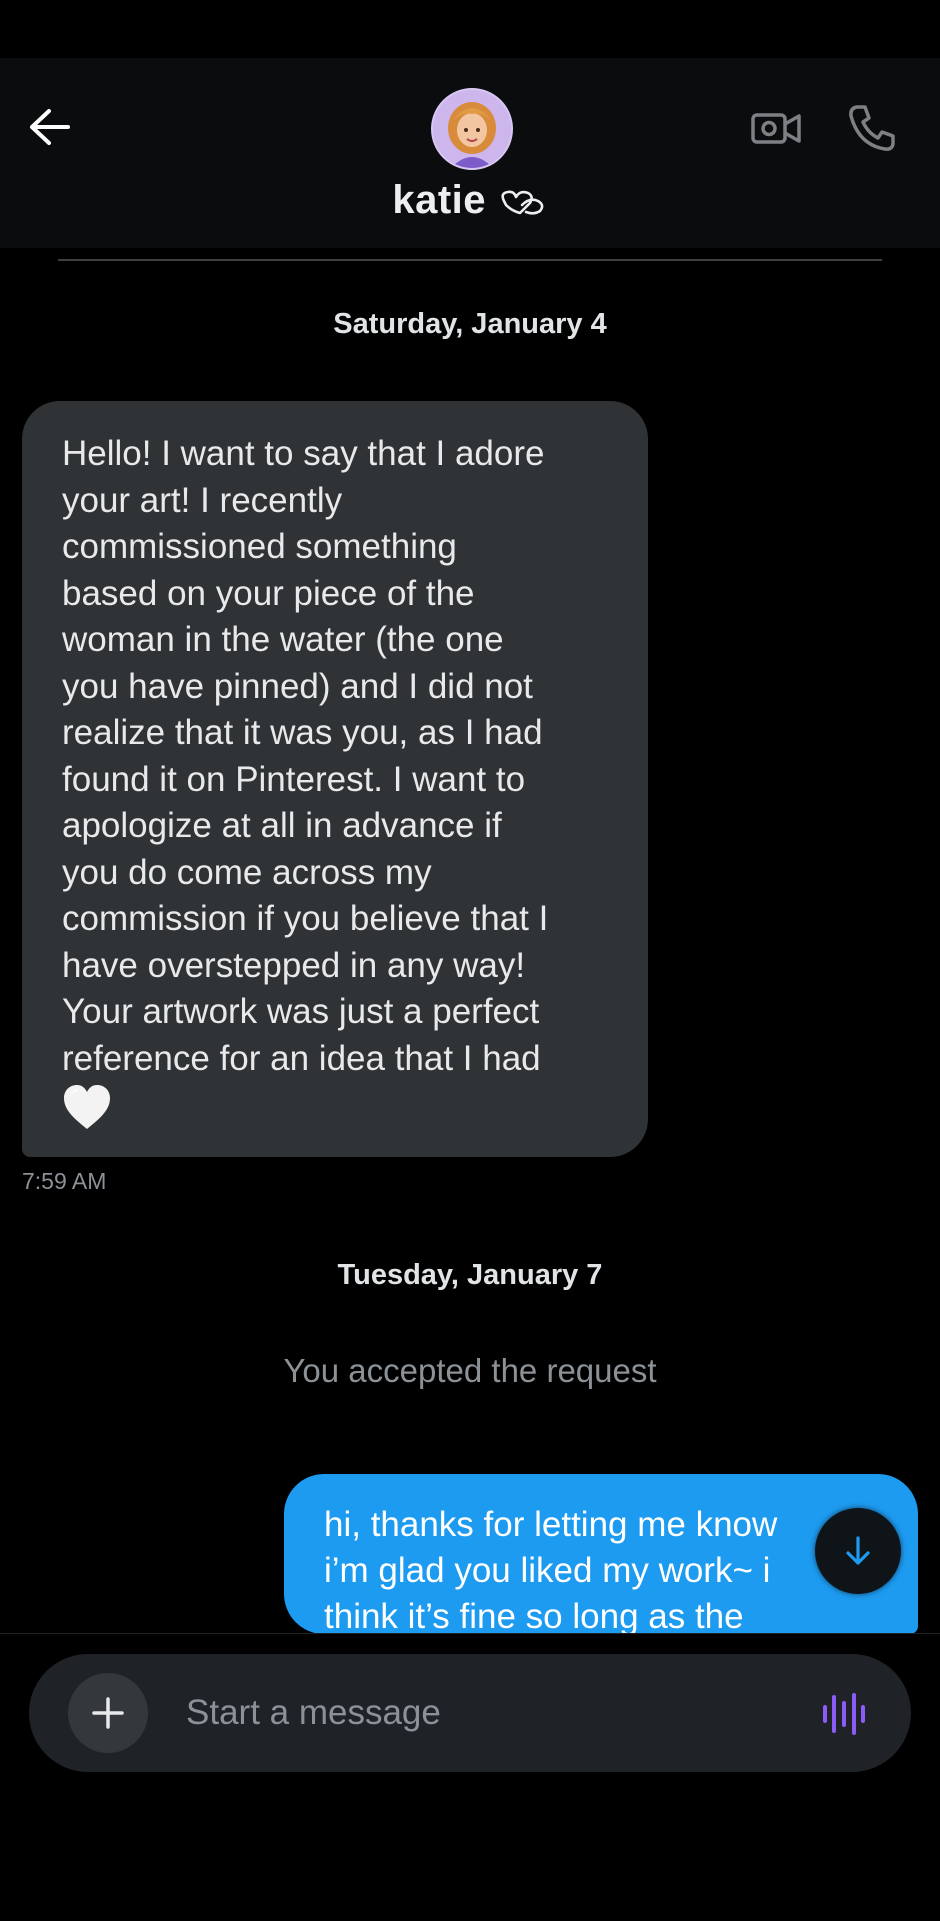 This screenshot has height=1921, width=940. I want to click on video-call-button, so click(776, 128).